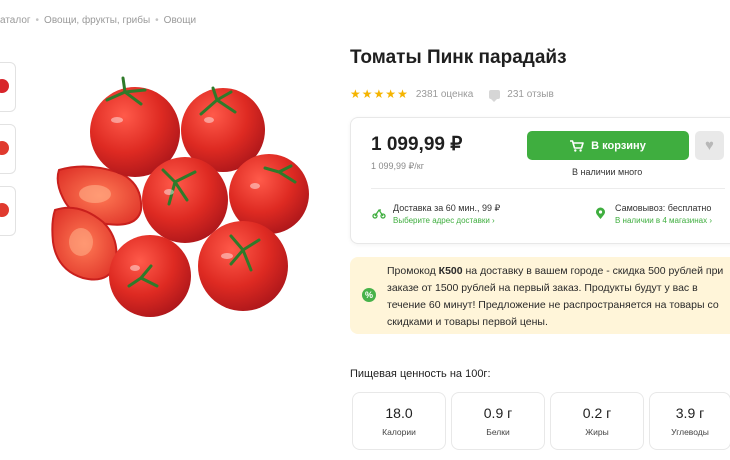 This screenshot has width=730, height=460. I want to click on product-price: 1 099,99 ₽, so click(417, 144).